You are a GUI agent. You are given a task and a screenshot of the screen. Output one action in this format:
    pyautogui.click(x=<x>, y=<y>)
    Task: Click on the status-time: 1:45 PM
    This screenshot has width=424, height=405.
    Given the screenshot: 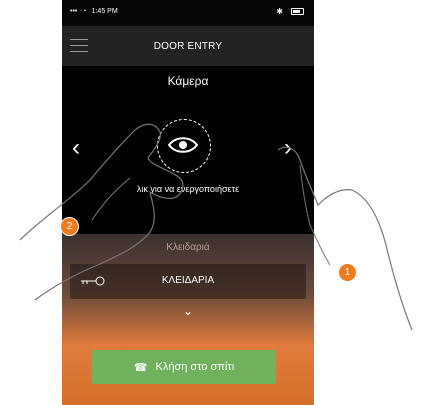 What is the action you would take?
    pyautogui.click(x=104, y=11)
    